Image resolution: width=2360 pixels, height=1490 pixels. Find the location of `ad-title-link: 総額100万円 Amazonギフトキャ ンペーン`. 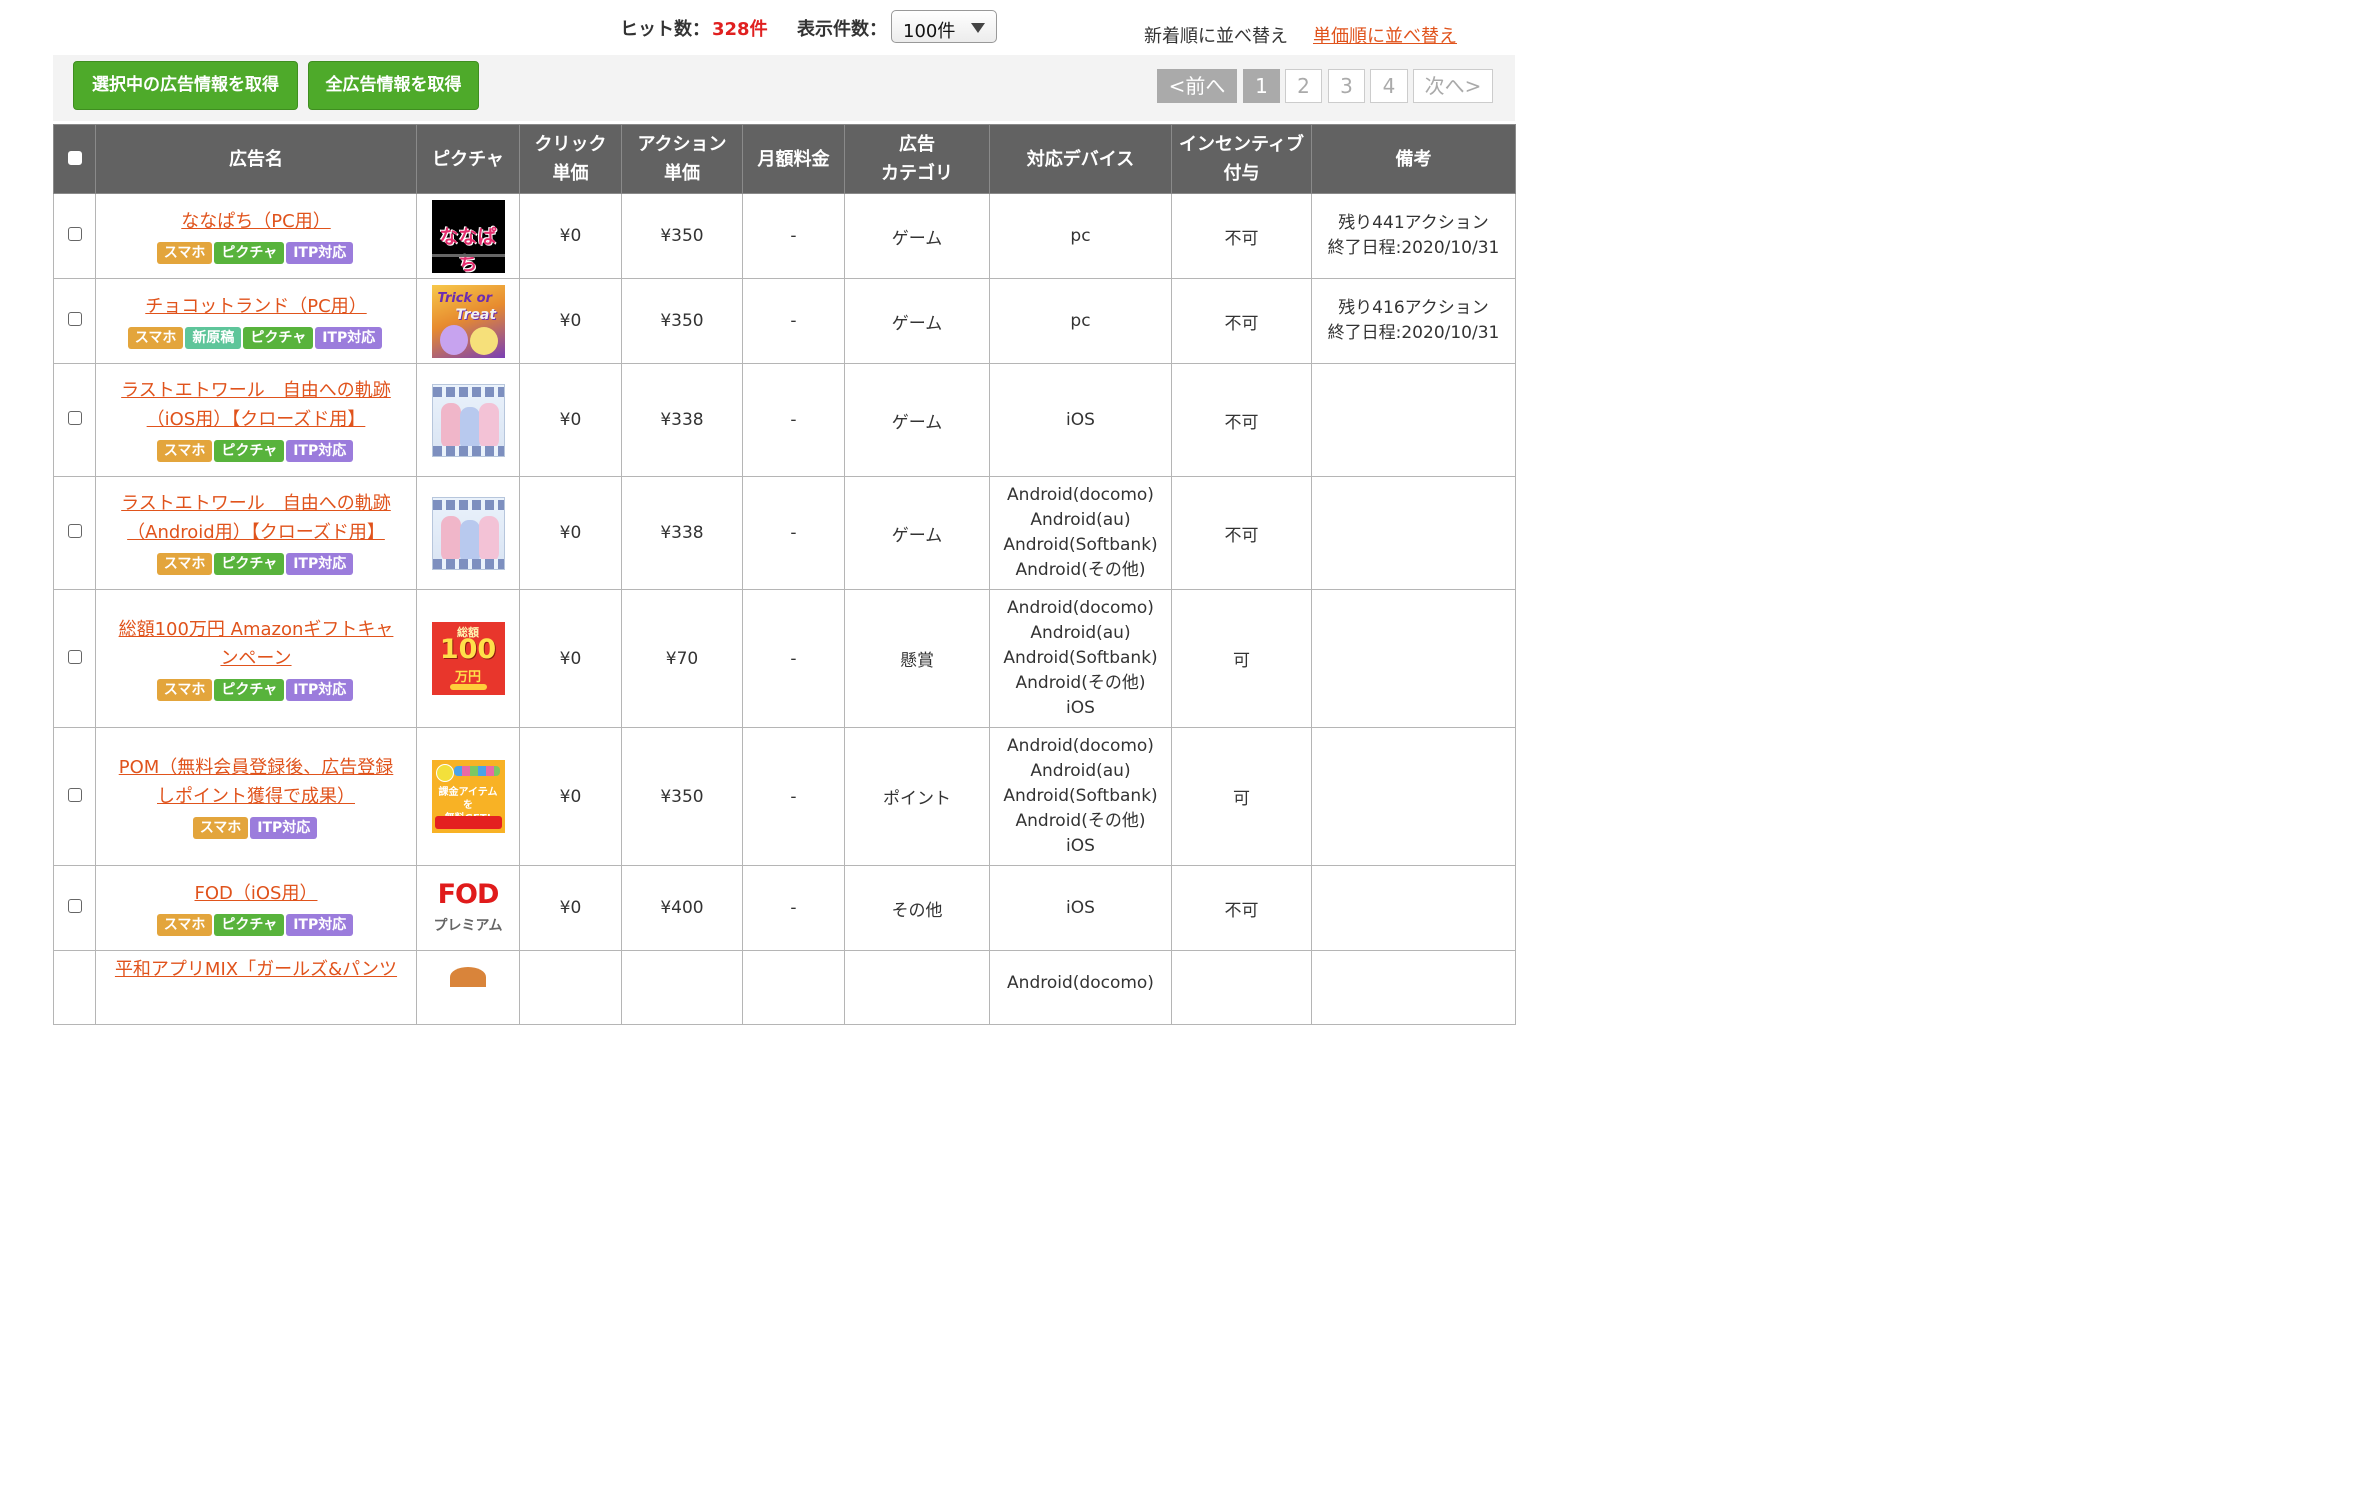

ad-title-link: 総額100万円 Amazonギフトキャ ンペーン is located at coordinates (256, 644).